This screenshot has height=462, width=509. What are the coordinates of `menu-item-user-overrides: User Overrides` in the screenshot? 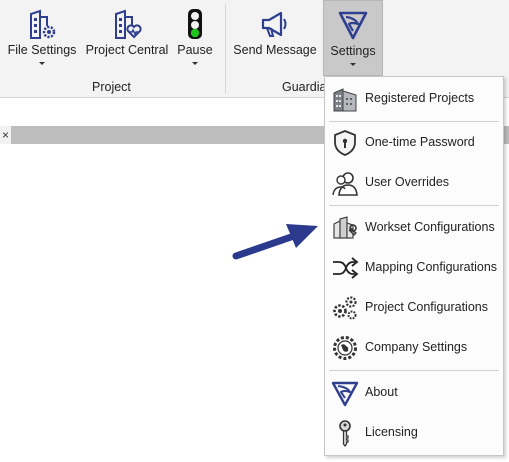 It's located at (414, 183).